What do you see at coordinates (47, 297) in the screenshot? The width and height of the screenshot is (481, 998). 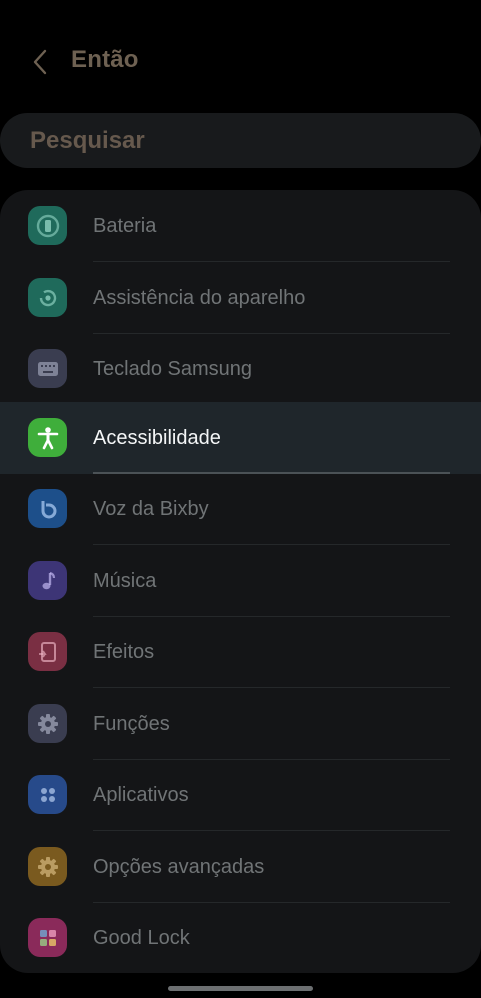 I see `device-care-icon` at bounding box center [47, 297].